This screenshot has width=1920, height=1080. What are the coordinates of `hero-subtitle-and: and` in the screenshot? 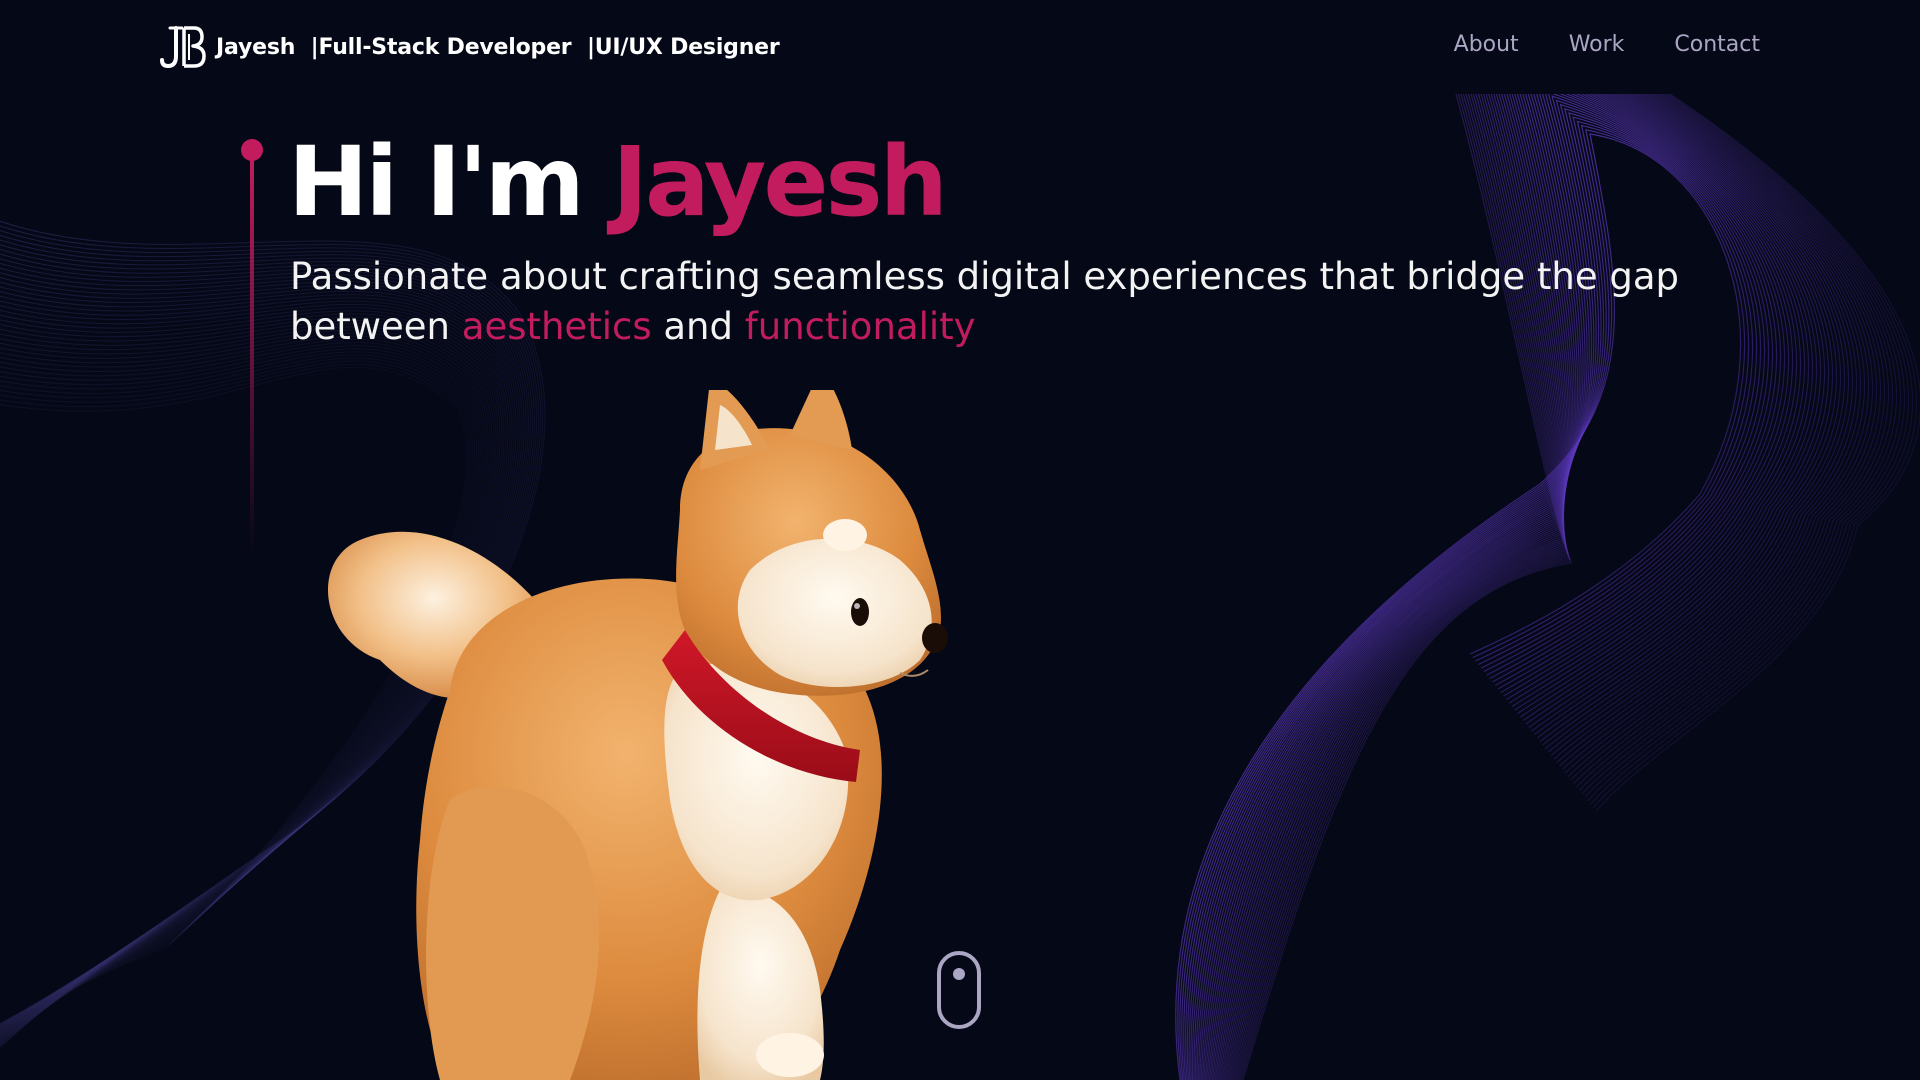 It's located at (698, 326).